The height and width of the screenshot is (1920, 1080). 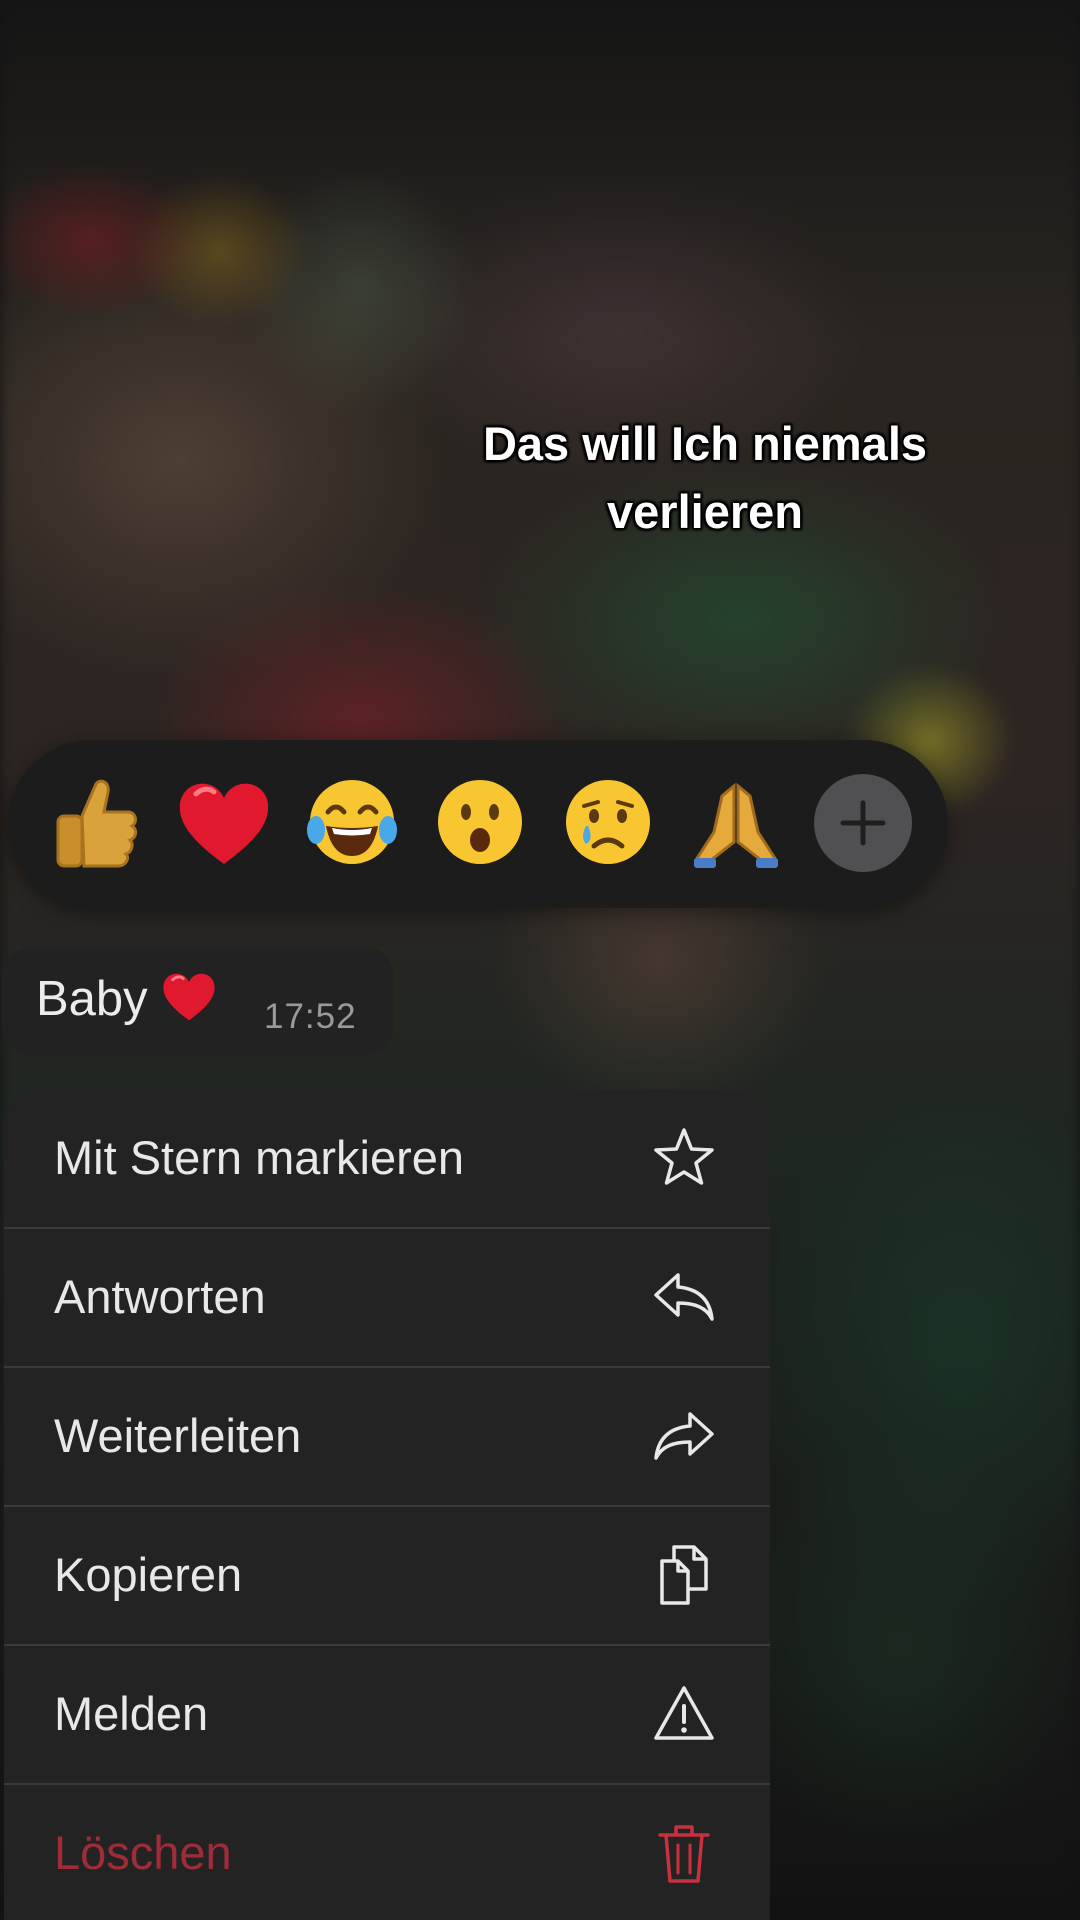 I want to click on menu-item-forward: Weiterleiten, so click(x=387, y=1436).